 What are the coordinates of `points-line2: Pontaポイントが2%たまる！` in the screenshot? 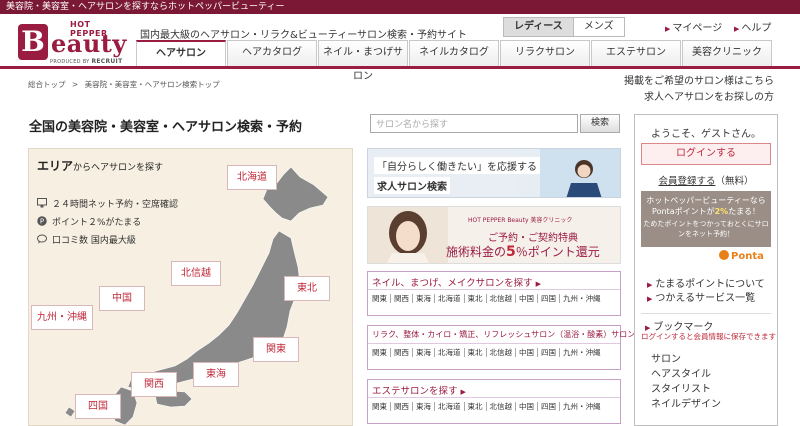 It's located at (706, 211).